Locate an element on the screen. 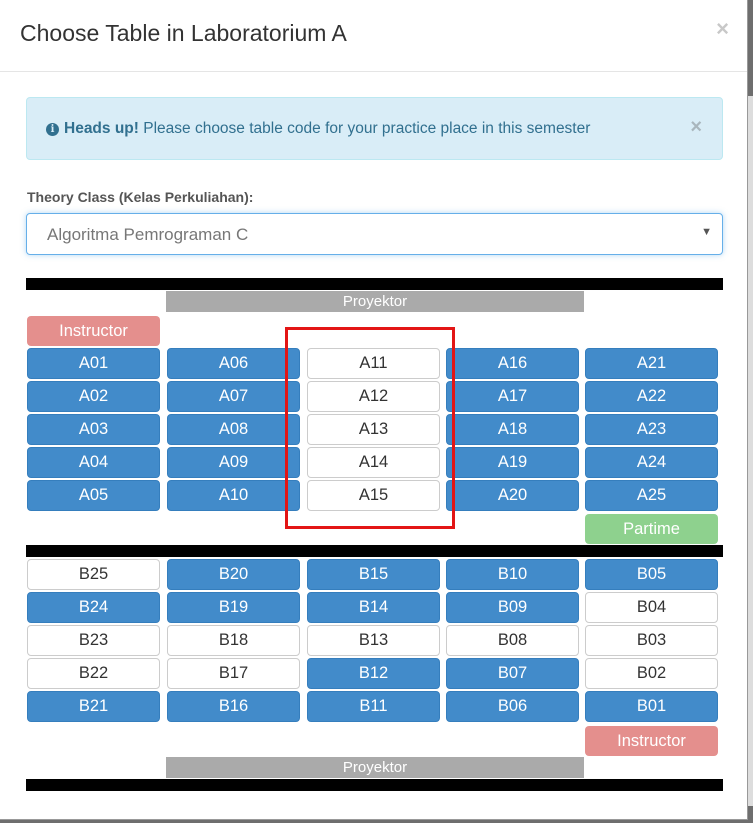  table-seat-b21: B21 is located at coordinates (93, 706).